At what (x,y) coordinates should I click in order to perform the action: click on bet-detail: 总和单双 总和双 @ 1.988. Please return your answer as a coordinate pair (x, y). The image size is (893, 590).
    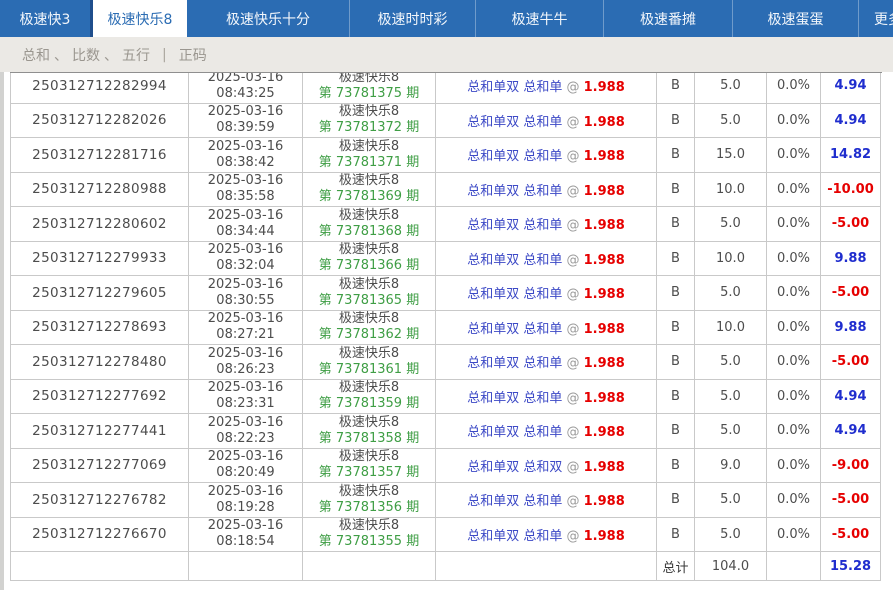
    Looking at the image, I should click on (546, 465).